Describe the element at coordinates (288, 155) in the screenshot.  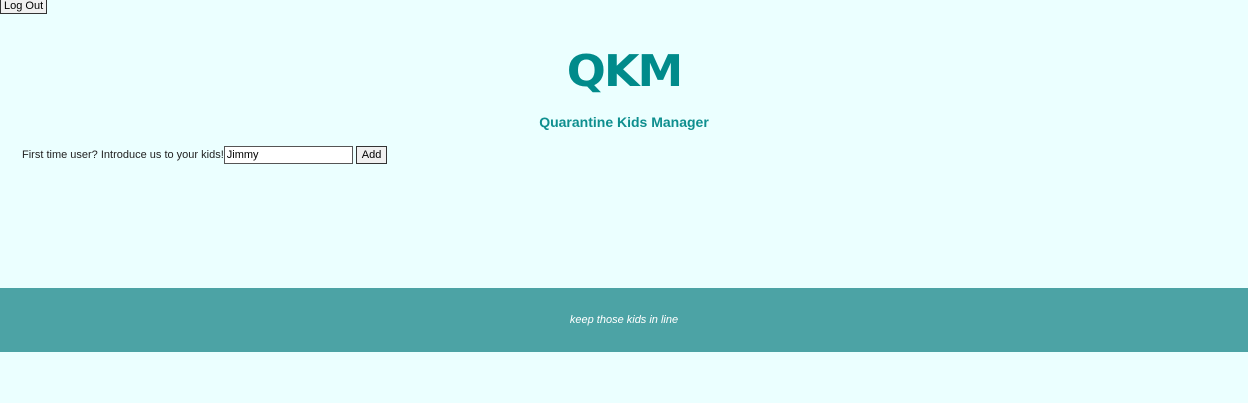
I see `kid-name-input` at that location.